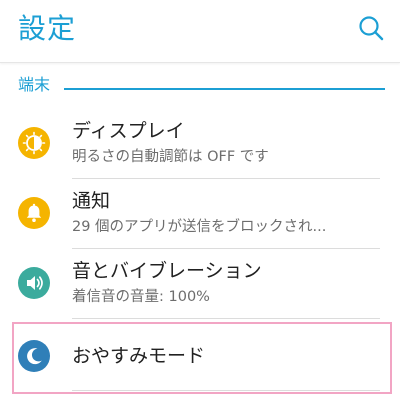  I want to click on section-divider, so click(224, 89).